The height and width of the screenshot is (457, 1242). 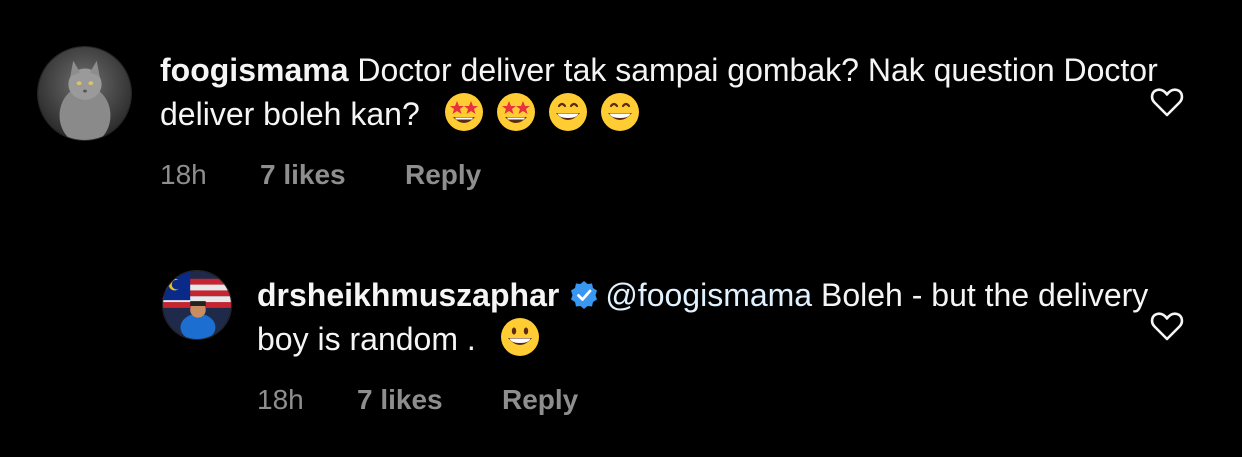 What do you see at coordinates (408, 295) in the screenshot?
I see `username: drsheikhmuszaphar` at bounding box center [408, 295].